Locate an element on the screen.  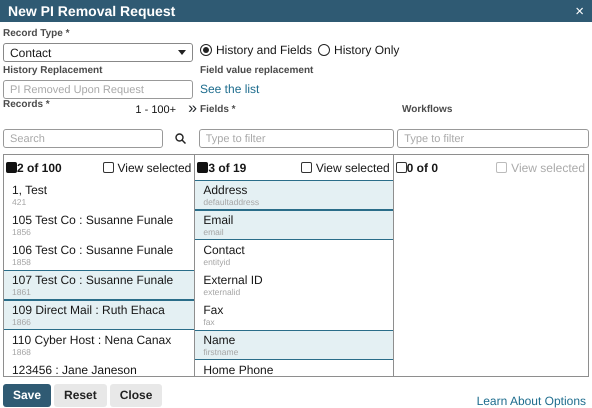
selection-count: 3 of 19 is located at coordinates (227, 168).